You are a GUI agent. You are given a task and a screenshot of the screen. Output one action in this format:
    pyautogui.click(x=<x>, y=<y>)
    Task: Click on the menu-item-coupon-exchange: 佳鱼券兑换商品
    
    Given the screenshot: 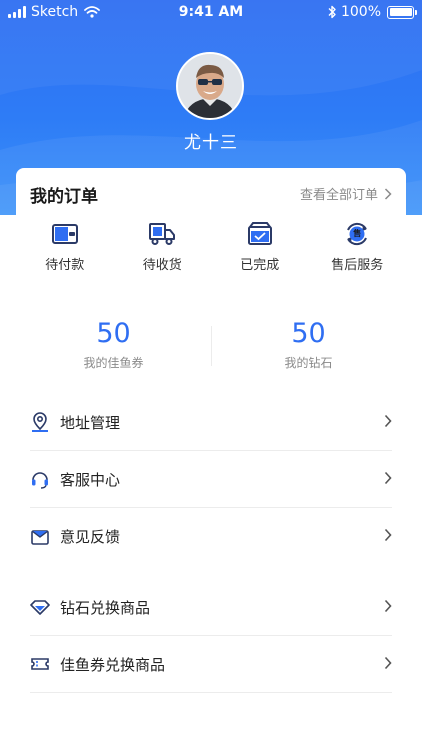 What is the action you would take?
    pyautogui.click(x=211, y=664)
    